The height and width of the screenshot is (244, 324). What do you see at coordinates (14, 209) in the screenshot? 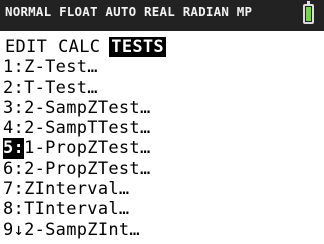
I see `menu-item-number: 8:` at bounding box center [14, 209].